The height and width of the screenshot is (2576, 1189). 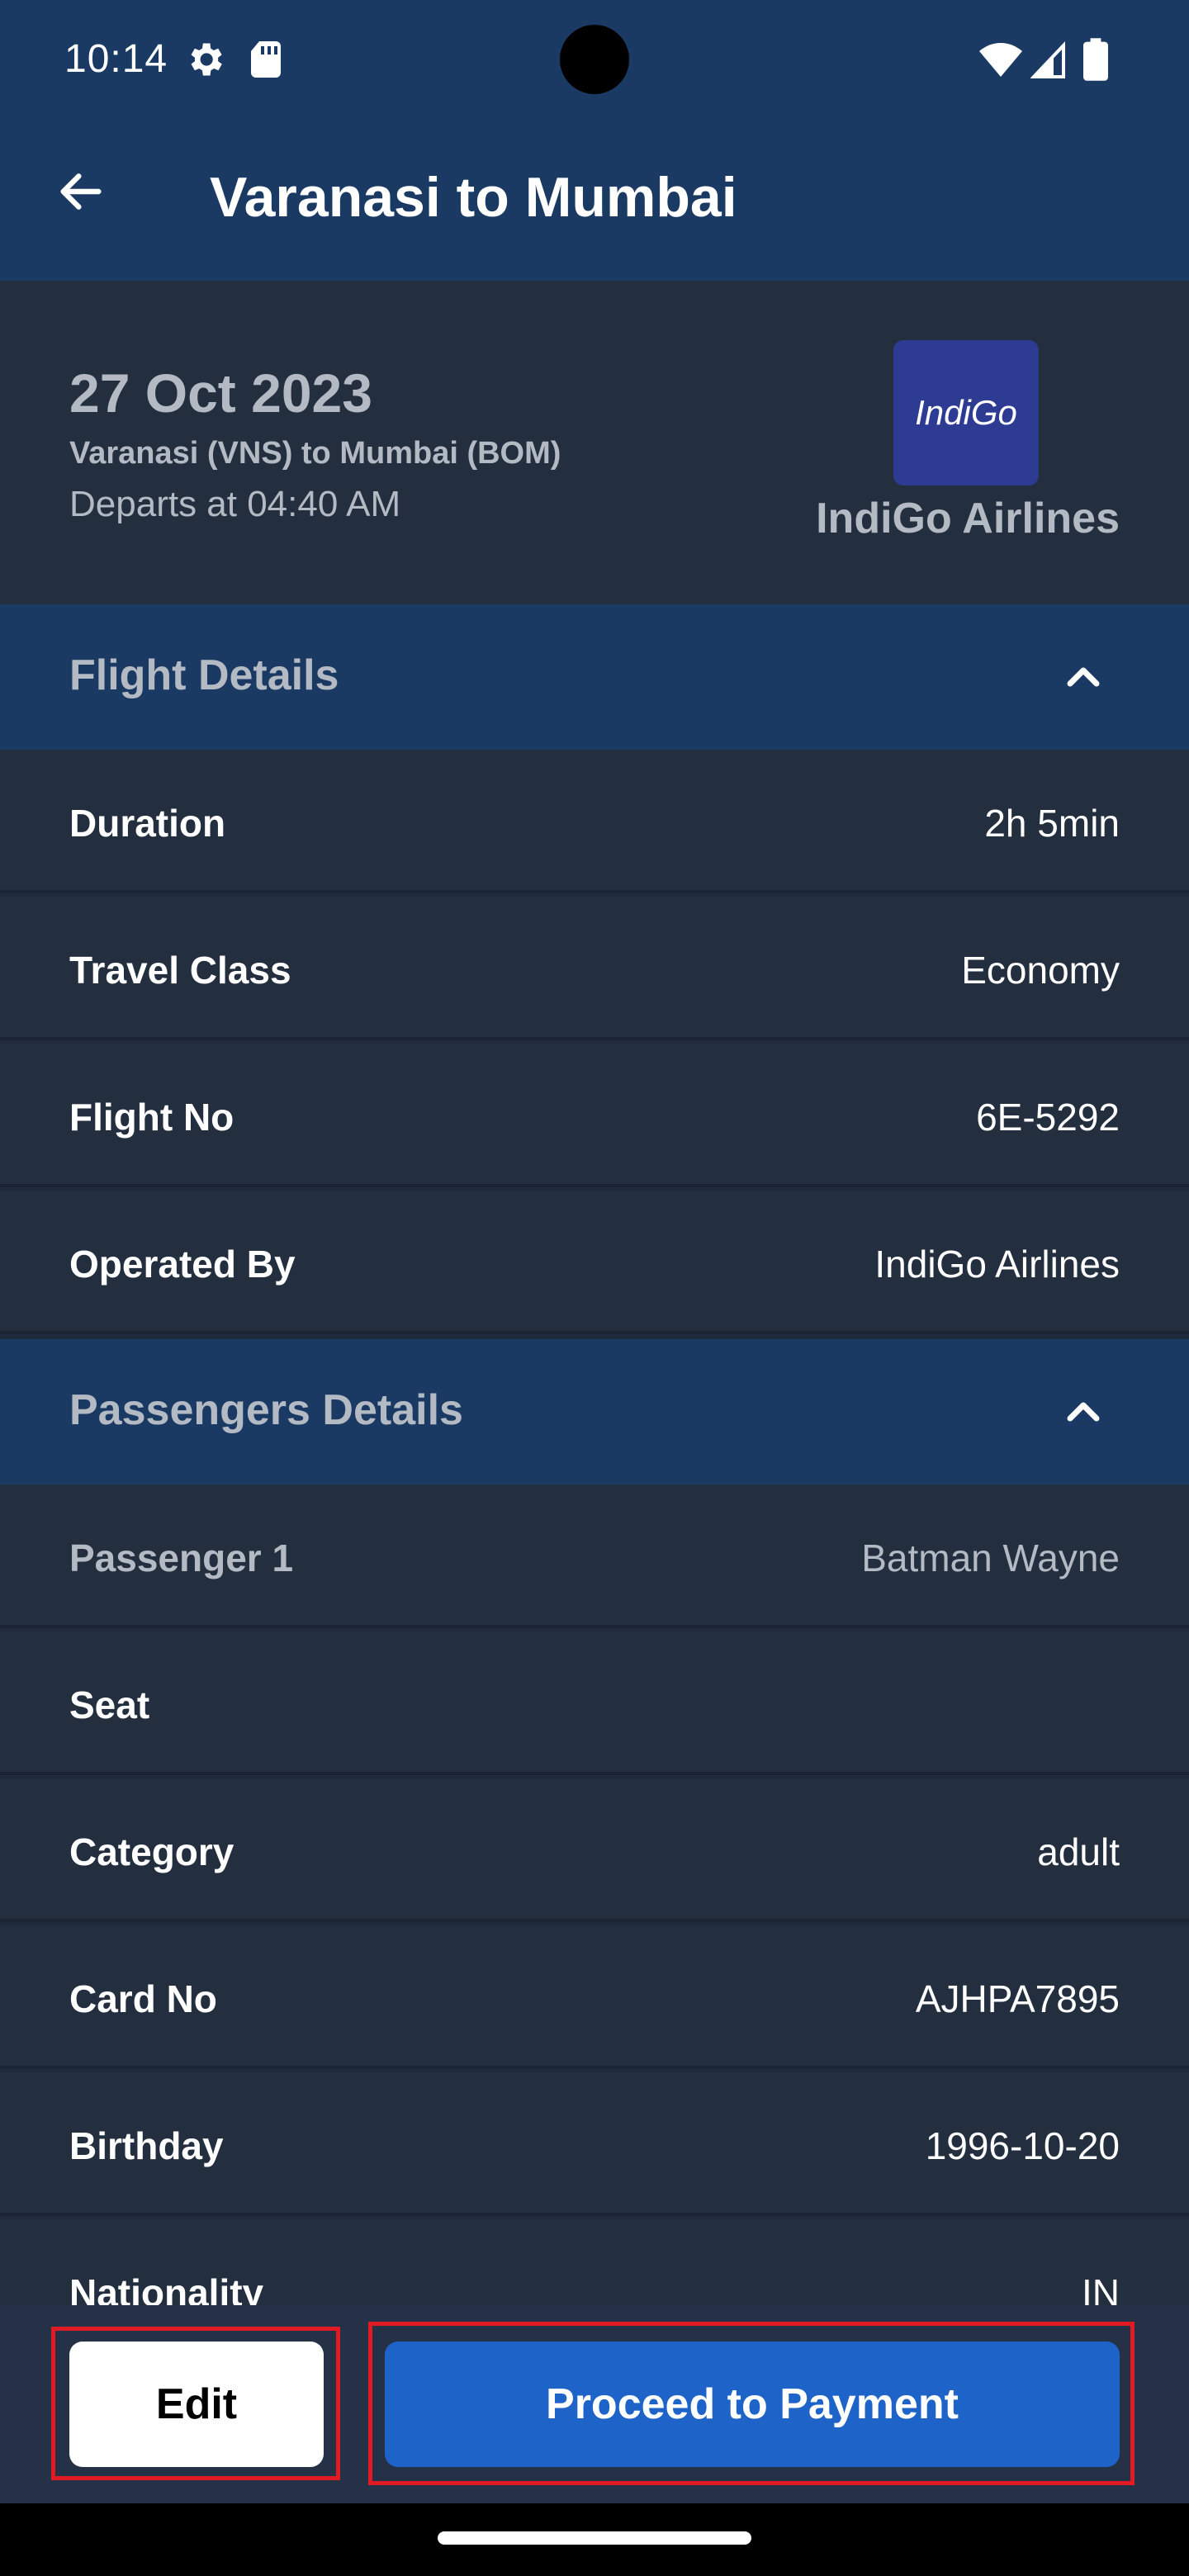 What do you see at coordinates (1078, 1851) in the screenshot?
I see `row-value: adult` at bounding box center [1078, 1851].